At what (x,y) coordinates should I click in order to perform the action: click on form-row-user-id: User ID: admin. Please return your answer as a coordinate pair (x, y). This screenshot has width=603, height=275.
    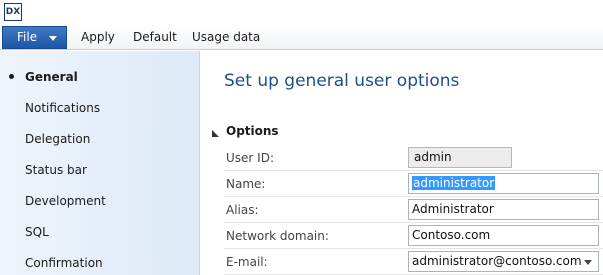
    Looking at the image, I should click on (413, 158).